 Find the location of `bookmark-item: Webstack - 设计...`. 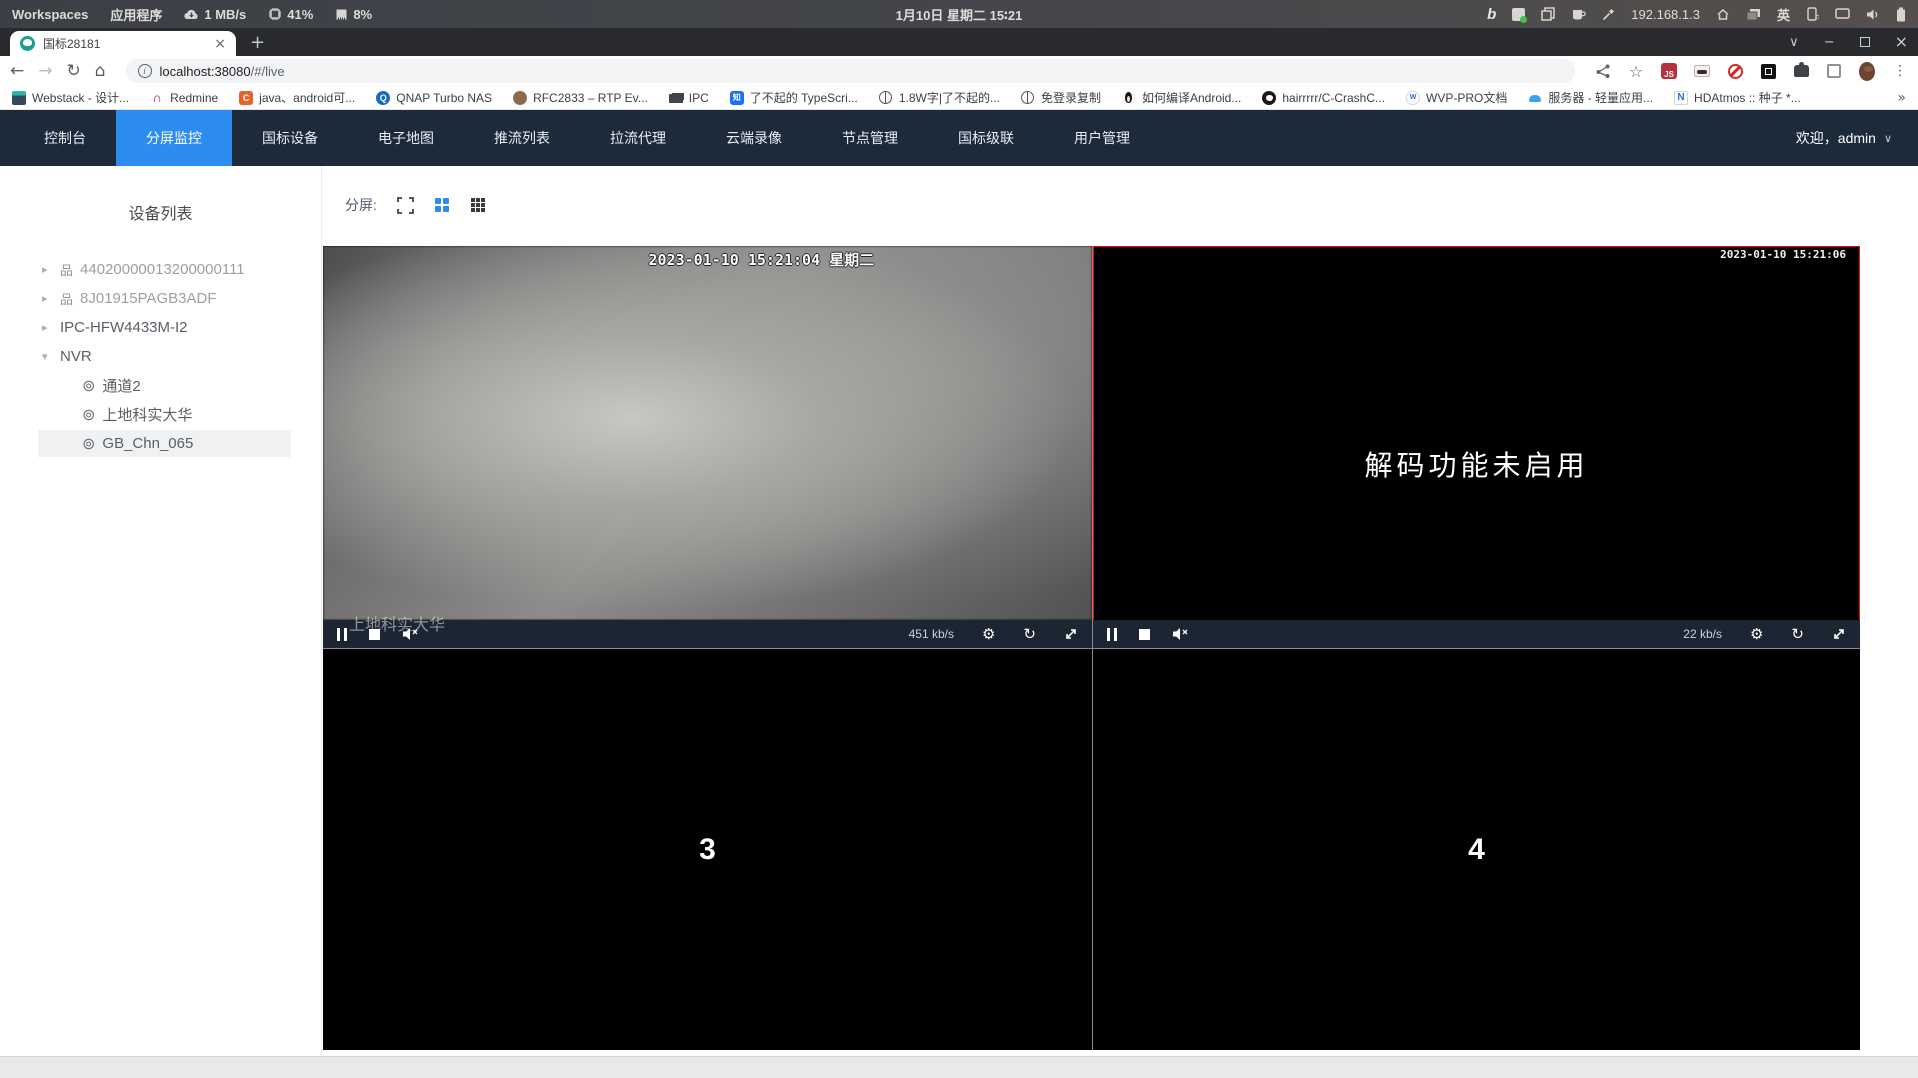

bookmark-item: Webstack - 设计... is located at coordinates (70, 97).